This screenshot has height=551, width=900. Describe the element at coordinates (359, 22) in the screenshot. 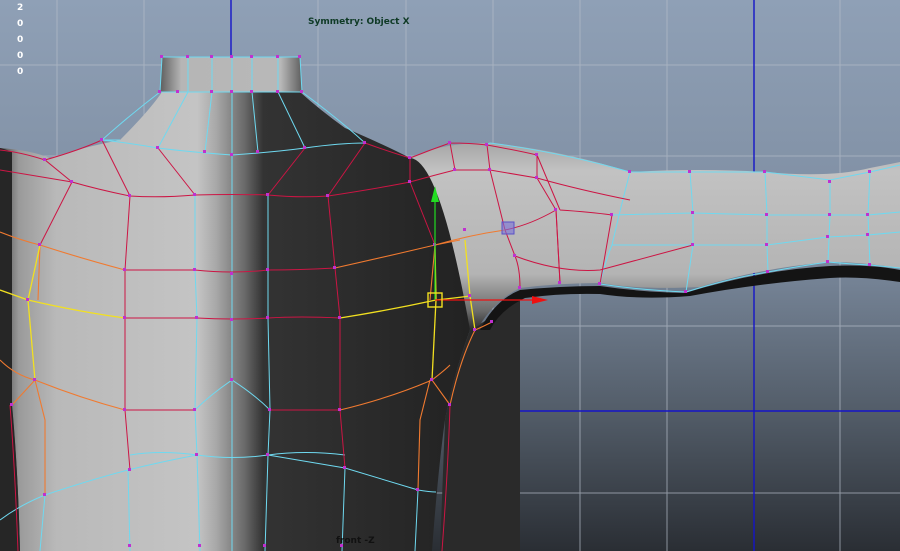

I see `symmetry-label: Symmetry: Object X` at that location.